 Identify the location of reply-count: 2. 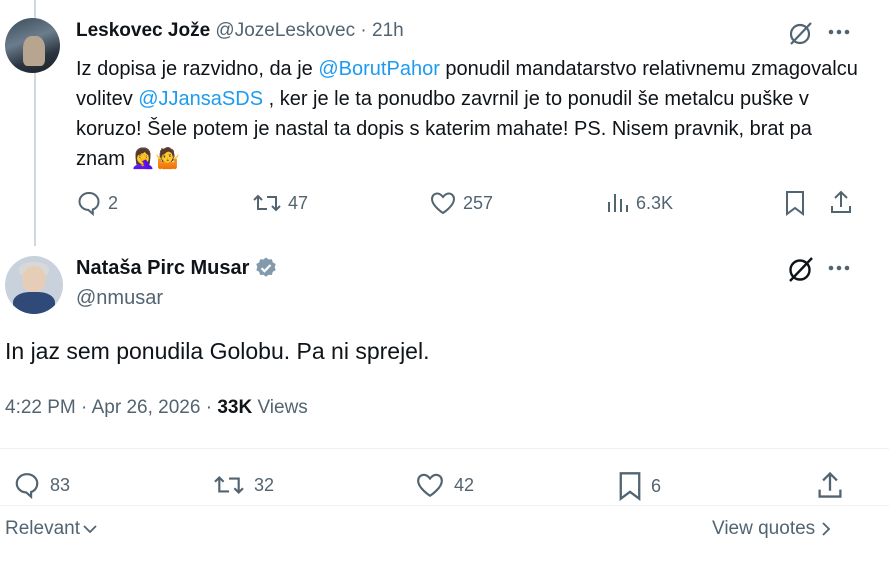
(113, 202).